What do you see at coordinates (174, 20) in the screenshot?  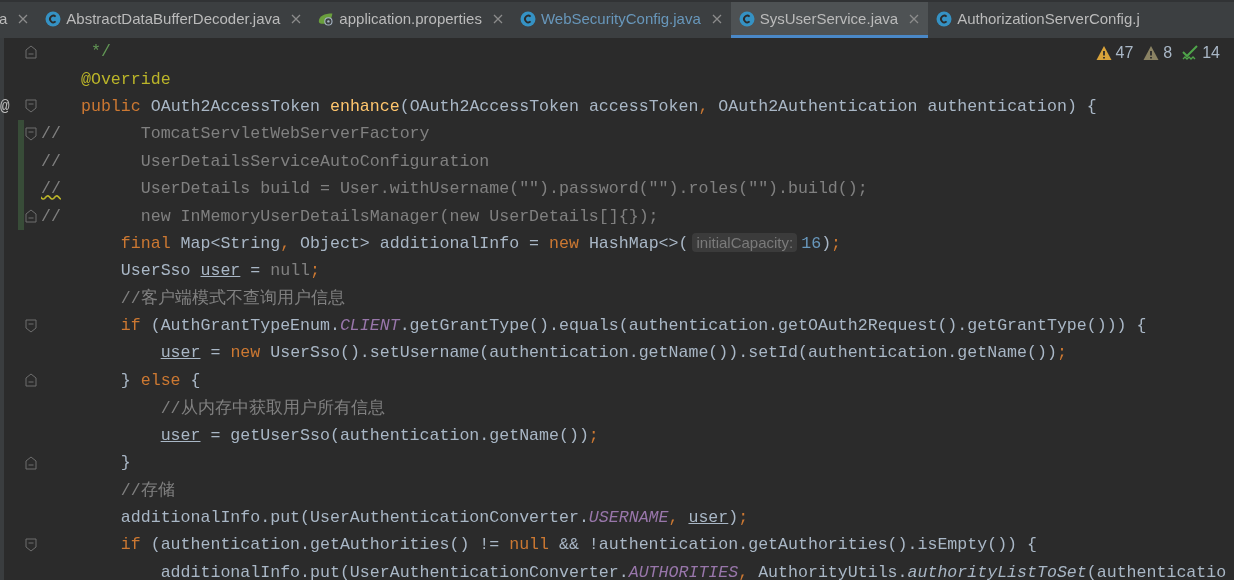 I see `editor-tab: AbstractDataBufferDecoder.java` at bounding box center [174, 20].